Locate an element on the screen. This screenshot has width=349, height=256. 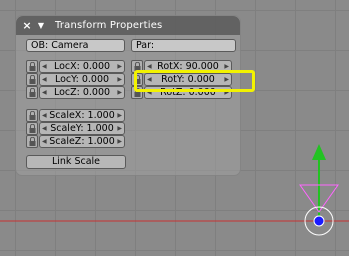
locz-field: ◀ LocZ: 0.000 ▶ is located at coordinates (82, 92).